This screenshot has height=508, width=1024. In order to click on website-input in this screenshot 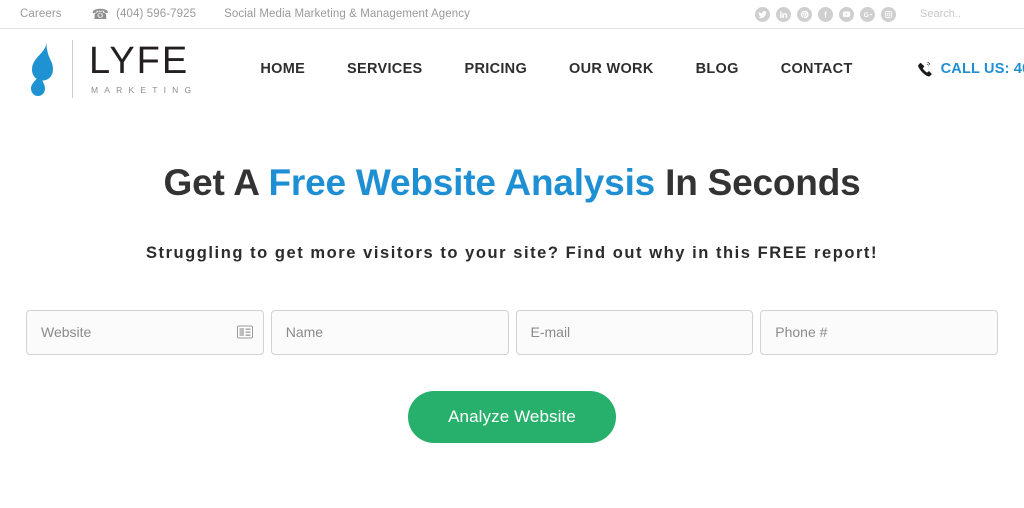, I will do `click(145, 332)`.